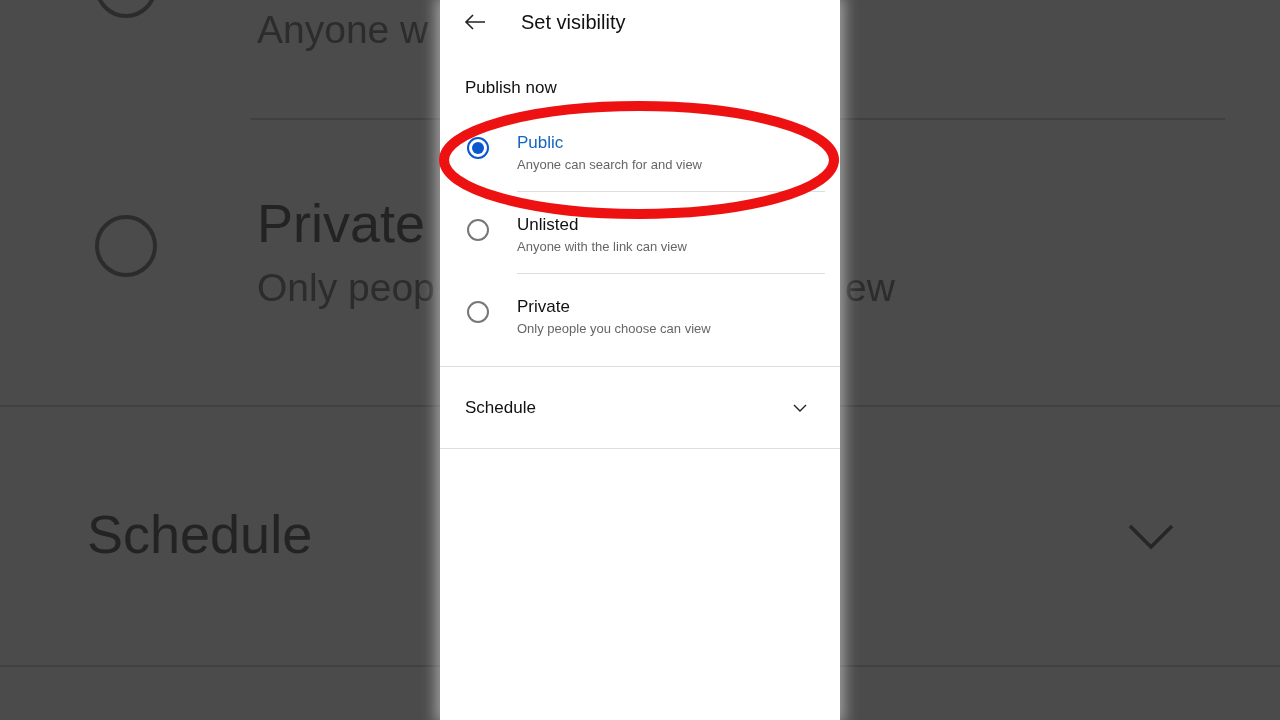 Image resolution: width=1280 pixels, height=720 pixels. I want to click on section-heading: Publish now, so click(511, 88).